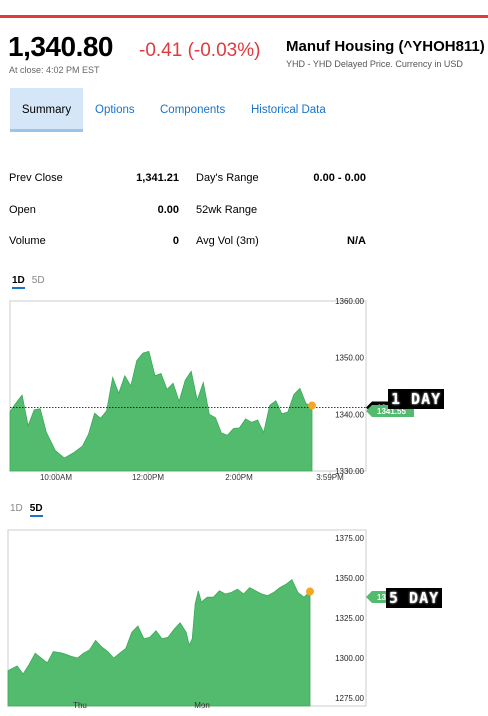  Describe the element at coordinates (46, 110) in the screenshot. I see `tab-summary: Summary` at that location.